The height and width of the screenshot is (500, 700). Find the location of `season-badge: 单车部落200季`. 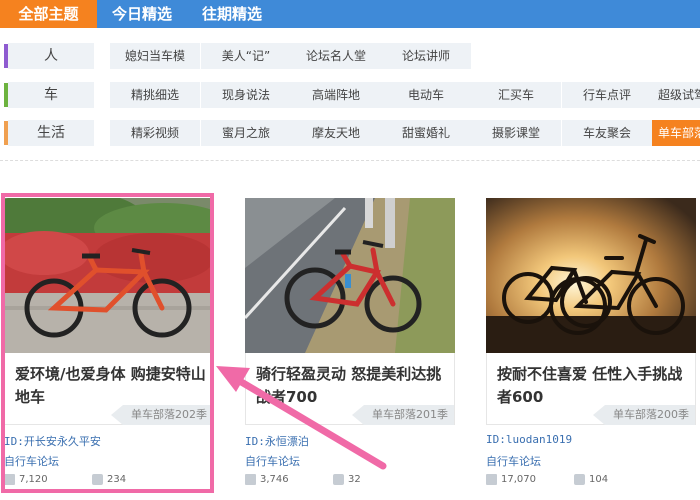

season-badge: 单车部落200季 is located at coordinates (644, 415).